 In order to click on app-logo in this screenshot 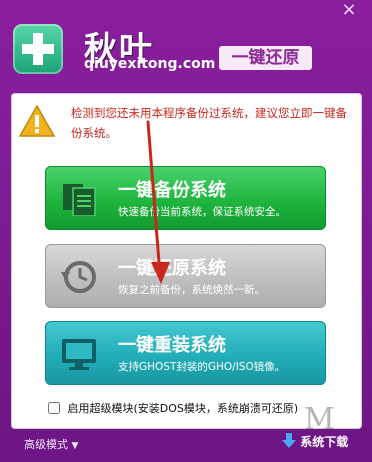, I will do `click(38, 49)`.